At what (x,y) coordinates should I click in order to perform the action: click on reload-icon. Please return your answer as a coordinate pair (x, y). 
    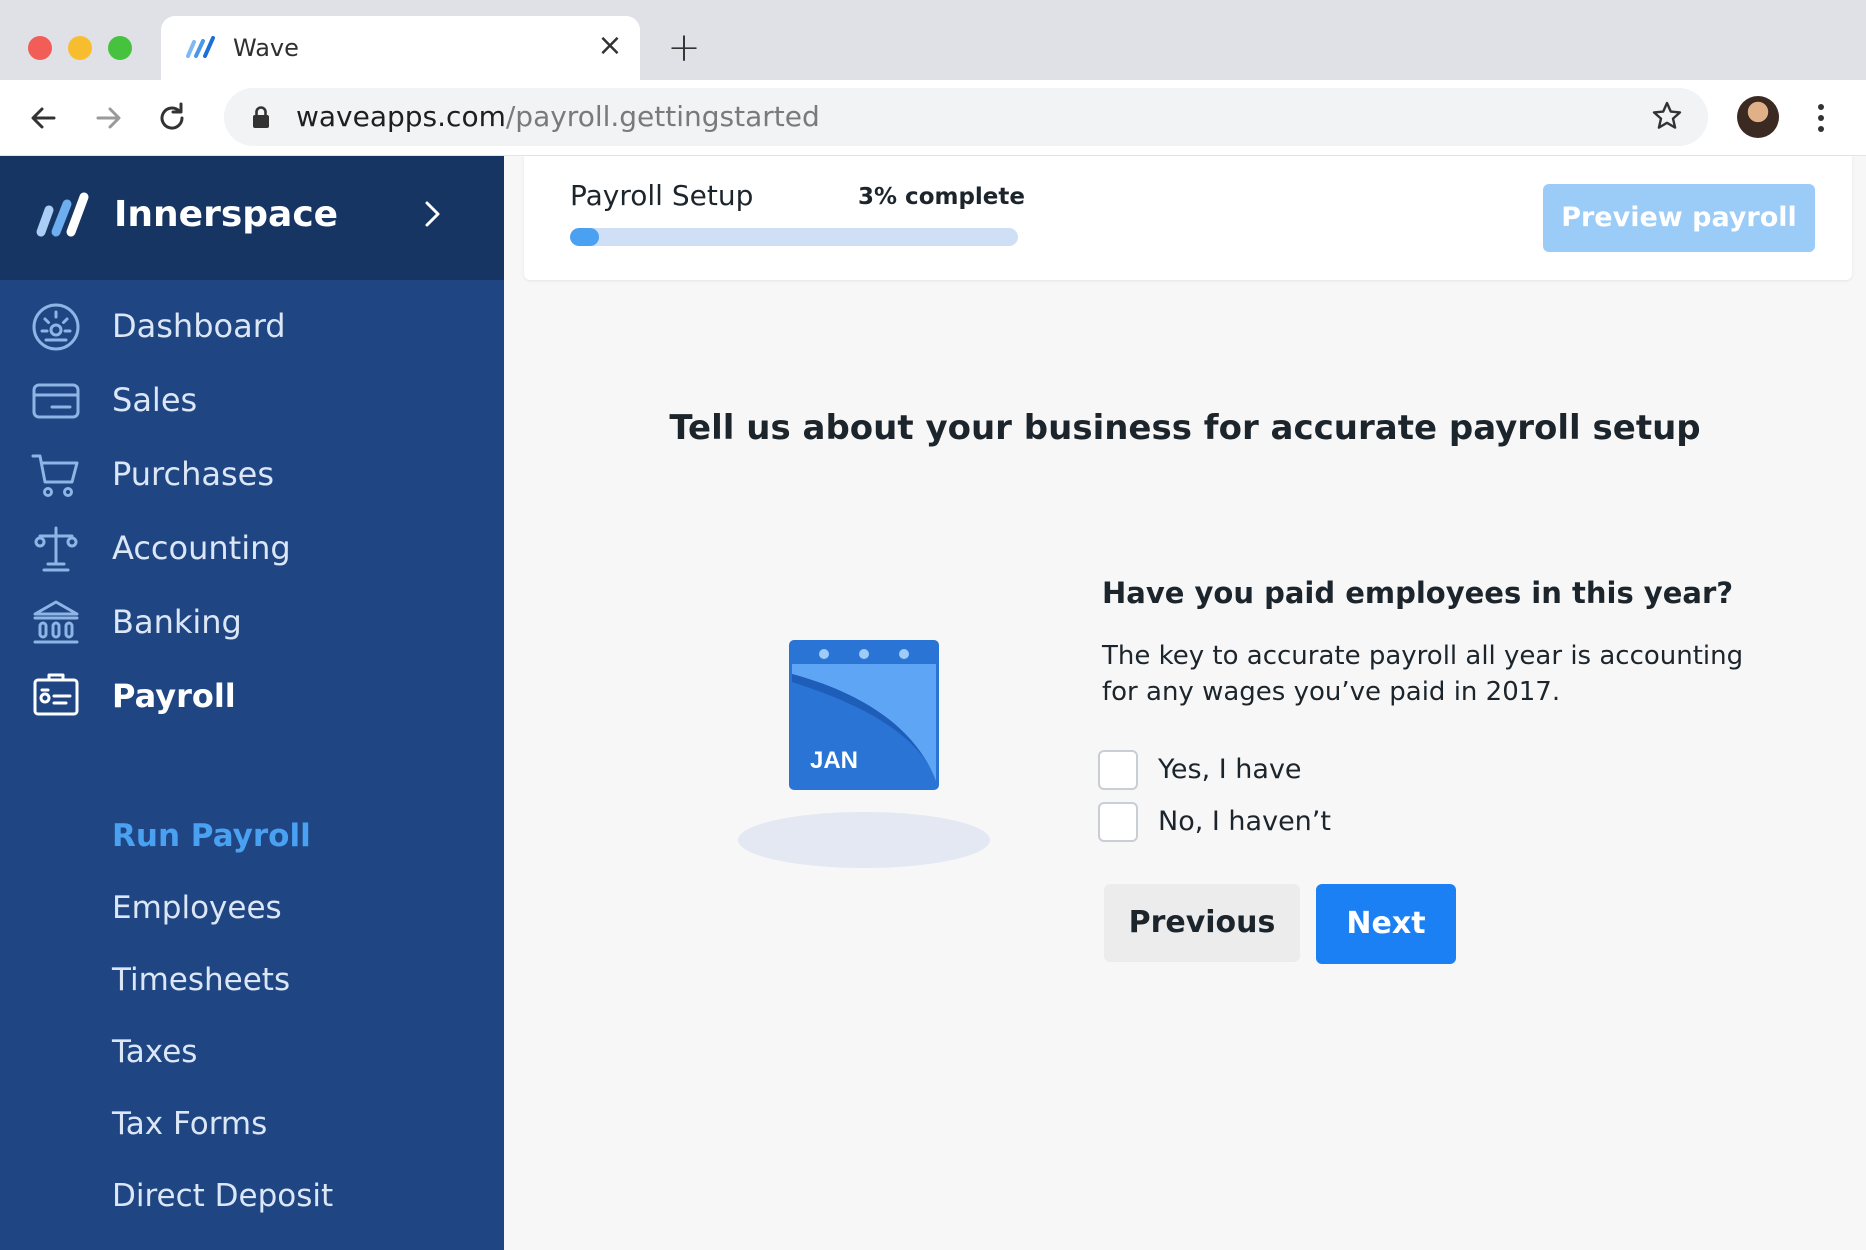
    Looking at the image, I should click on (172, 118).